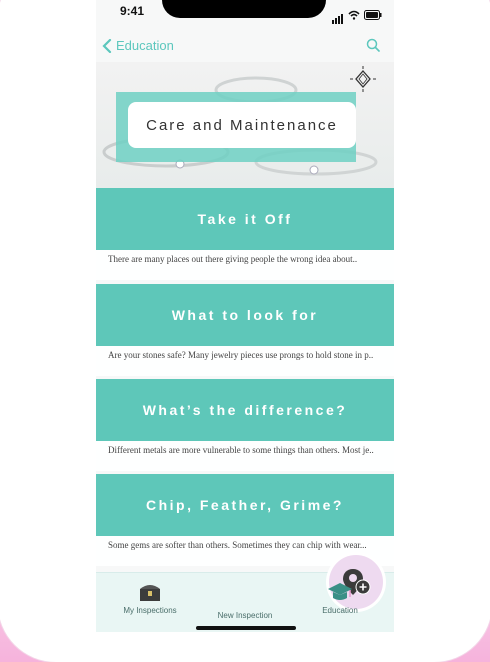 This screenshot has width=490, height=662. I want to click on battery-icon, so click(373, 15).